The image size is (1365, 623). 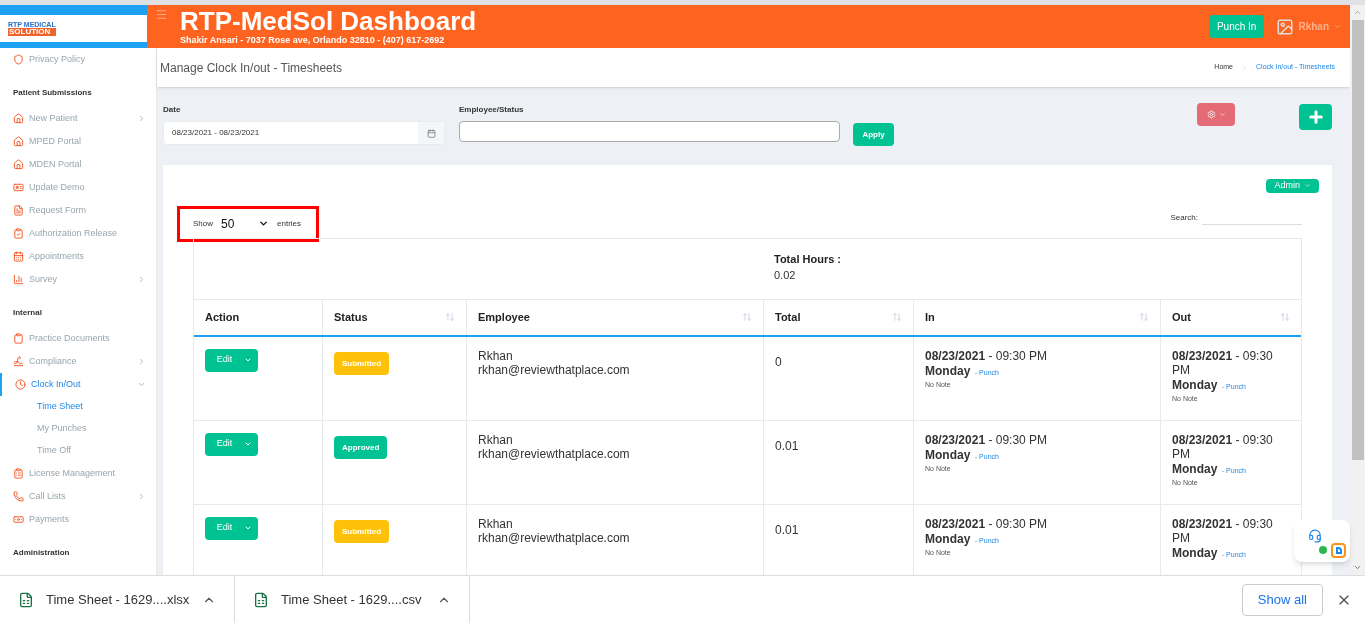 I want to click on scroll-up-icon, so click(x=1357, y=12).